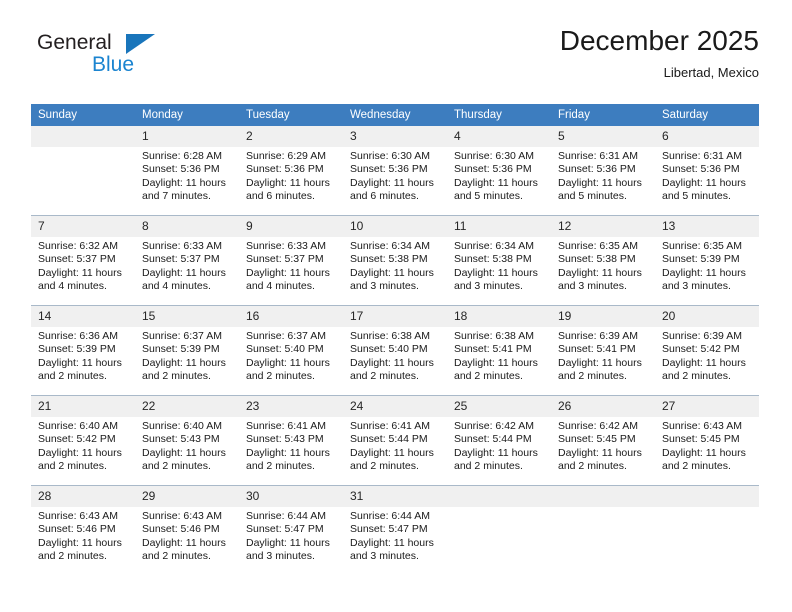  Describe the element at coordinates (707, 136) in the screenshot. I see `day-number: 6` at that location.